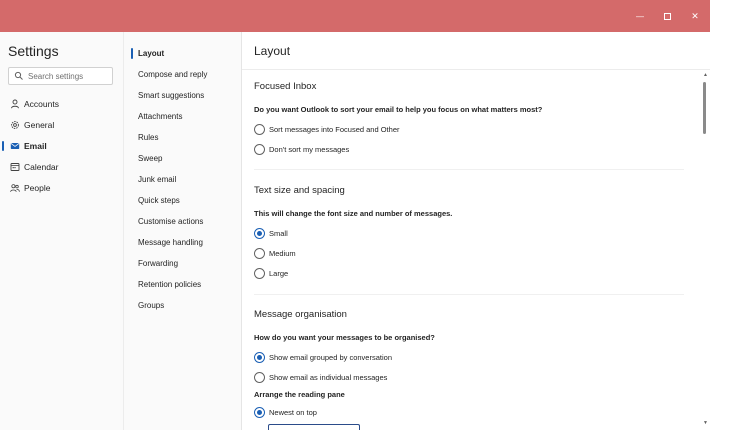 The image size is (732, 430). I want to click on radio-medium: Medium, so click(275, 253).